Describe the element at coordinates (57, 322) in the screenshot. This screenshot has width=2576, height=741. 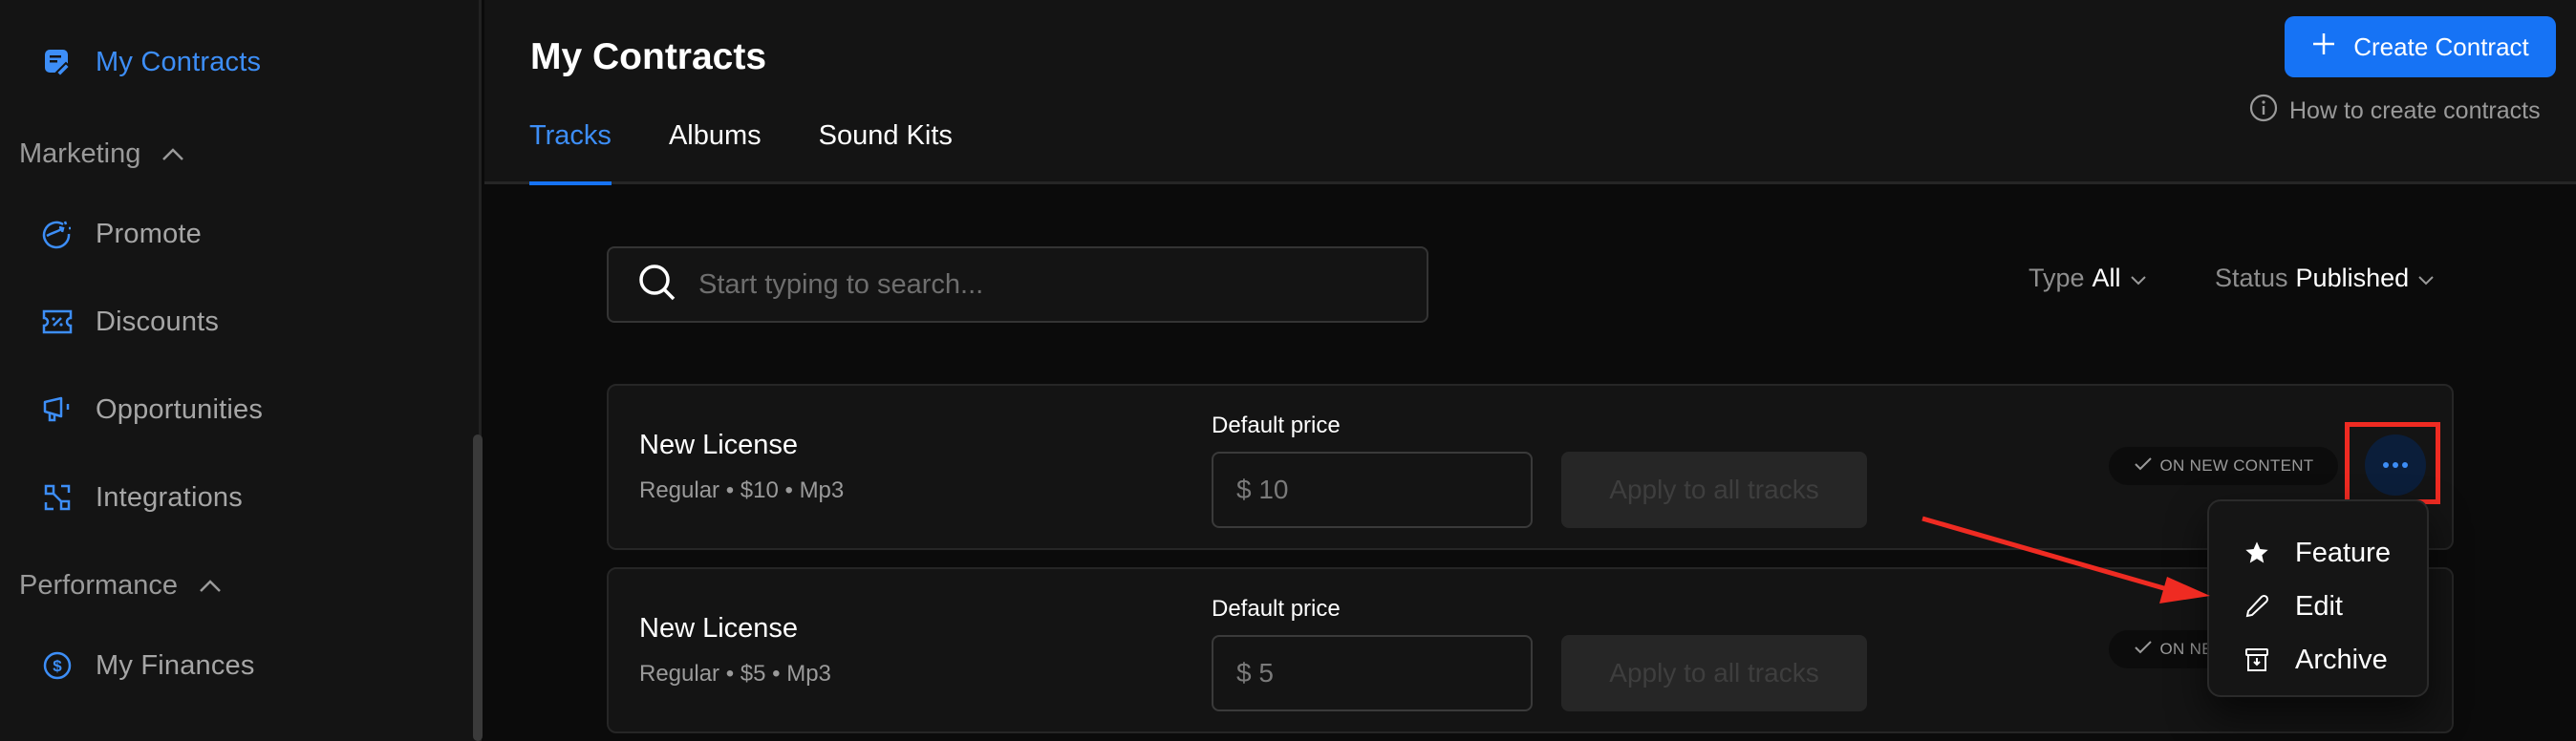
I see `discount-ticket-icon` at that location.